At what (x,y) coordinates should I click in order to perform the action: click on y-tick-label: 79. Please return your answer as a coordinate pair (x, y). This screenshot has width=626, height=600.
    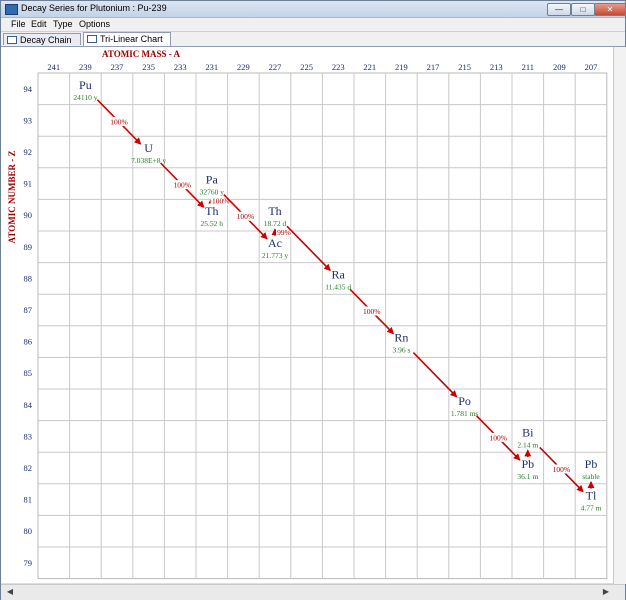
    Looking at the image, I should click on (28, 563).